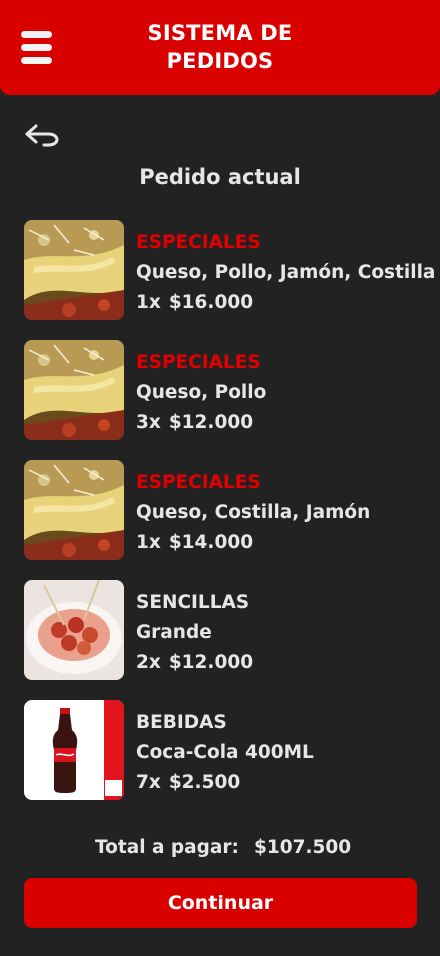 The image size is (440, 956). I want to click on salchipapa-sencilla-image, so click(74, 630).